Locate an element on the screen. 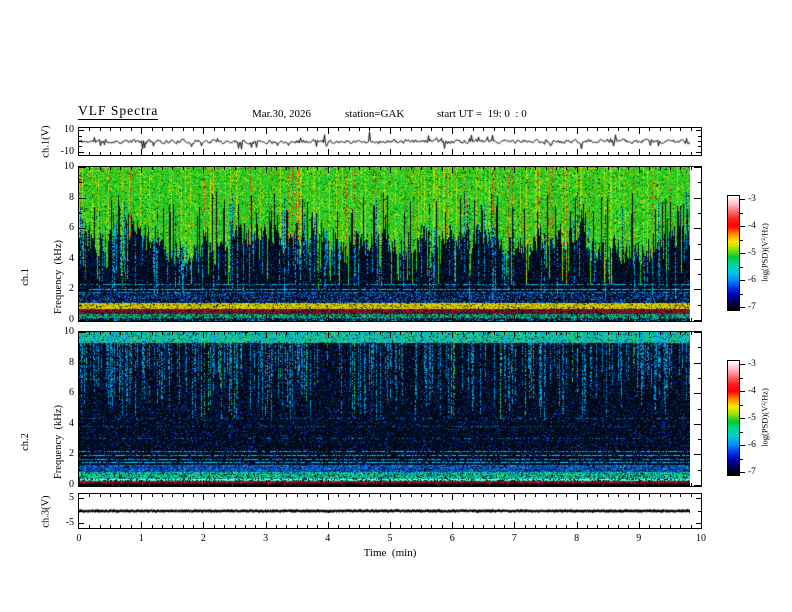  x-tick-label: 6 is located at coordinates (452, 538).